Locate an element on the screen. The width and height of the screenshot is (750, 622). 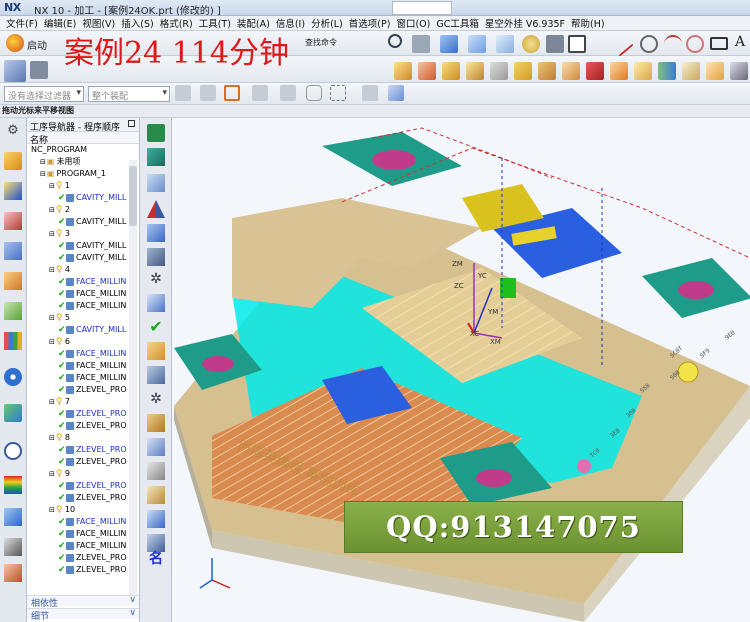
sail-icon is located at coordinates (156, 209).